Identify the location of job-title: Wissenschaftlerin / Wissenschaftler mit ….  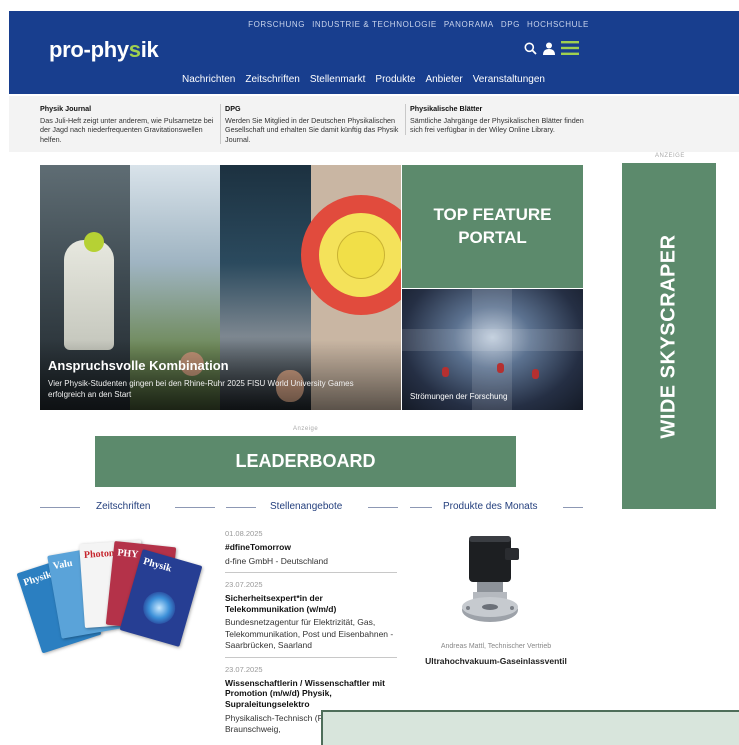
(311, 694).